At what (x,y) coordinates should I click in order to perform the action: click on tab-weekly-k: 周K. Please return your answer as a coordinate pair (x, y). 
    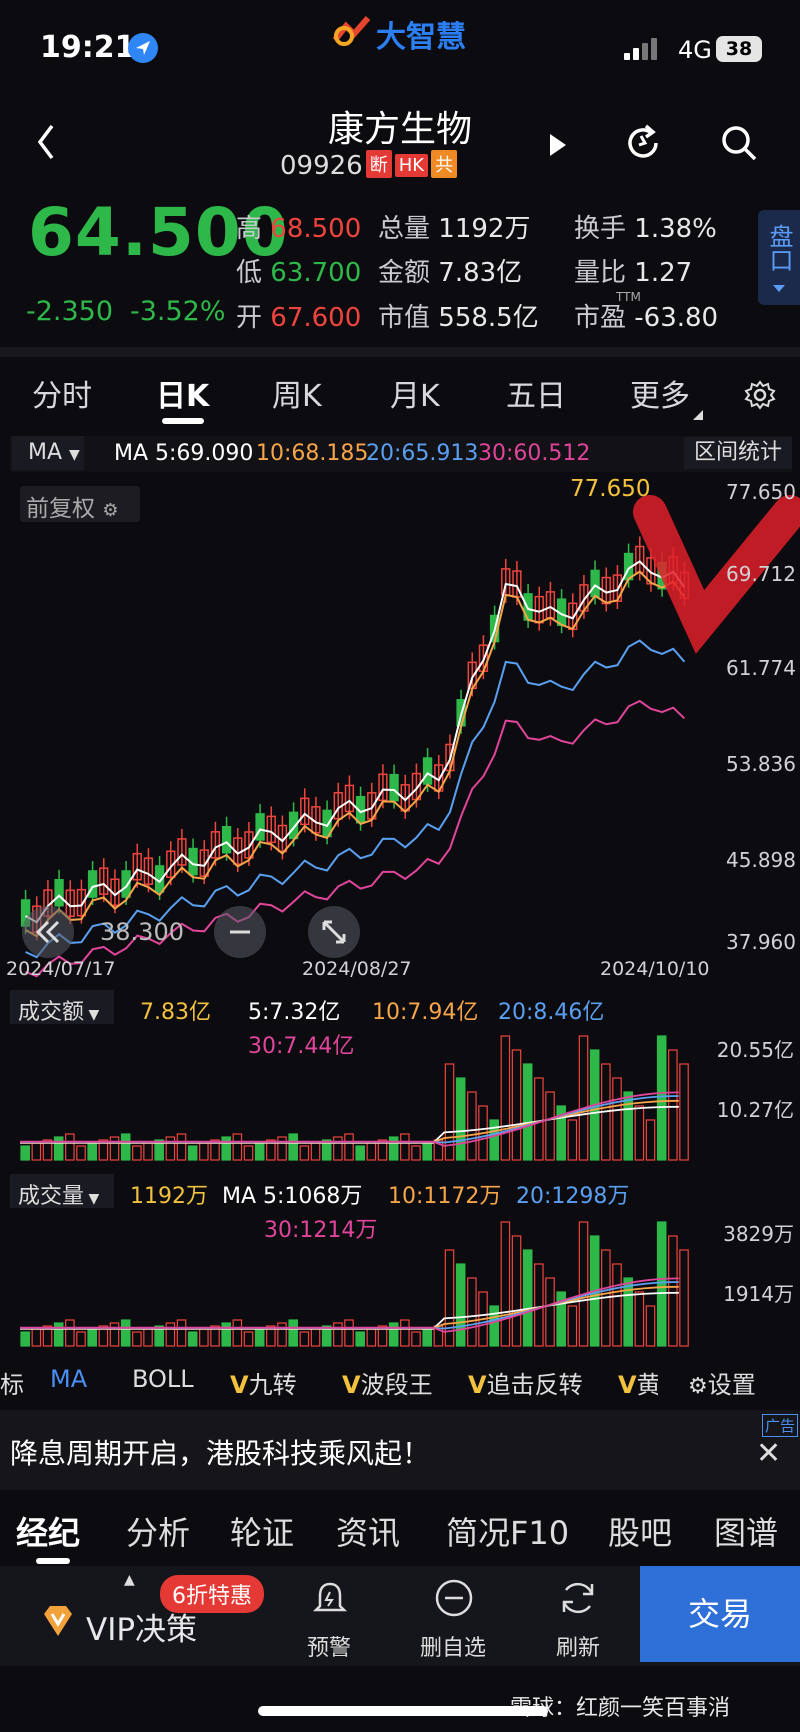
    Looking at the image, I should click on (297, 393).